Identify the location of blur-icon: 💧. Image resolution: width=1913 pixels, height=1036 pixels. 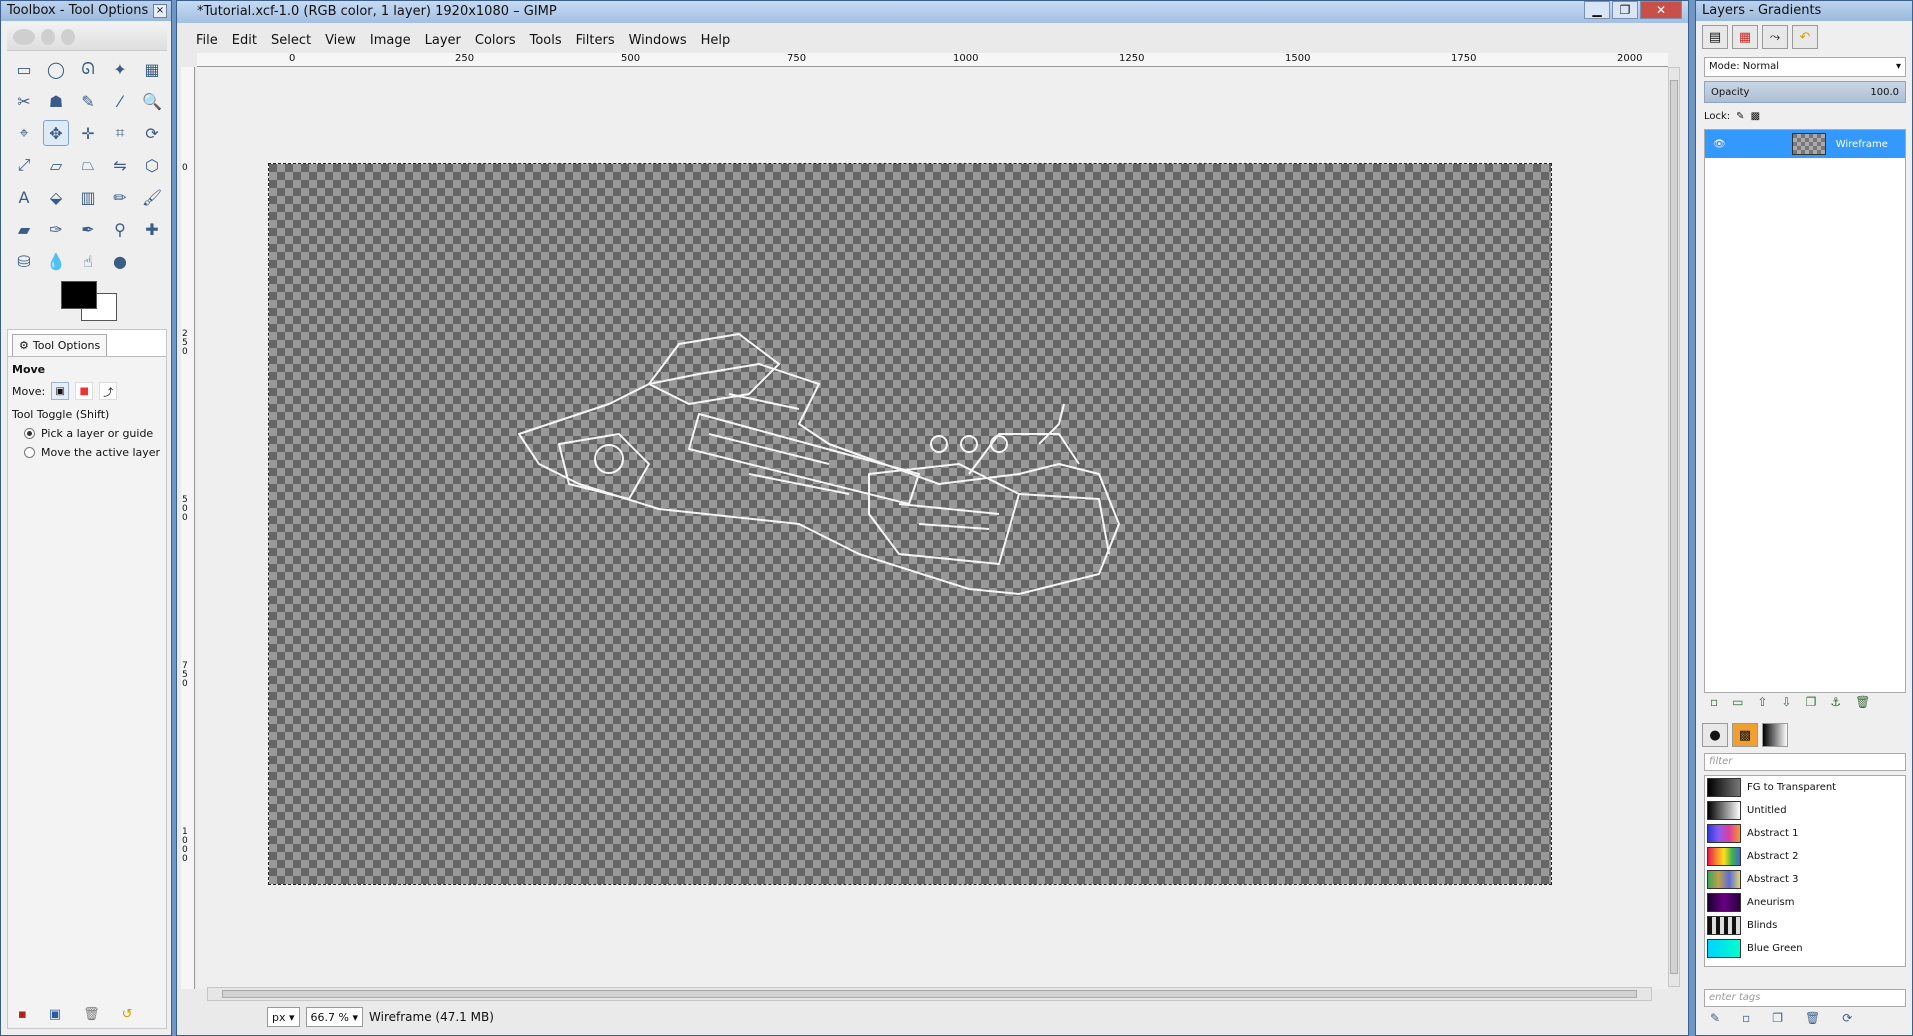
(56, 261).